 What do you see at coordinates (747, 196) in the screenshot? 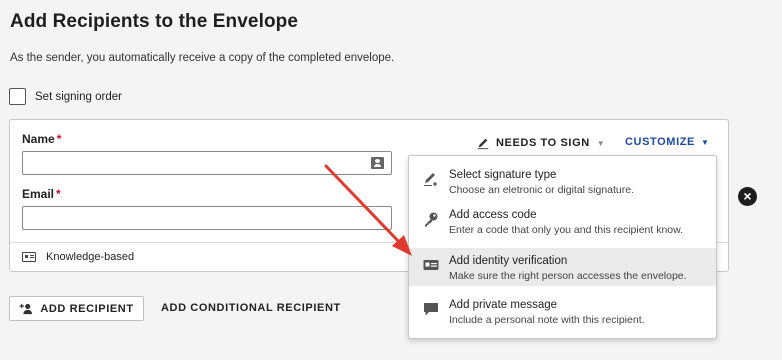
I see `remove-recipient-button: ×` at bounding box center [747, 196].